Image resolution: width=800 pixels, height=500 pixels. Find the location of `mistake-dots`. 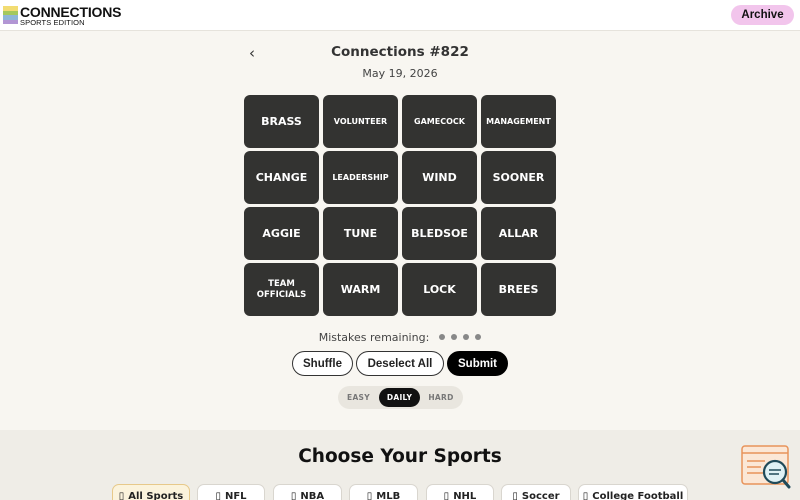

mistake-dots is located at coordinates (457, 337).